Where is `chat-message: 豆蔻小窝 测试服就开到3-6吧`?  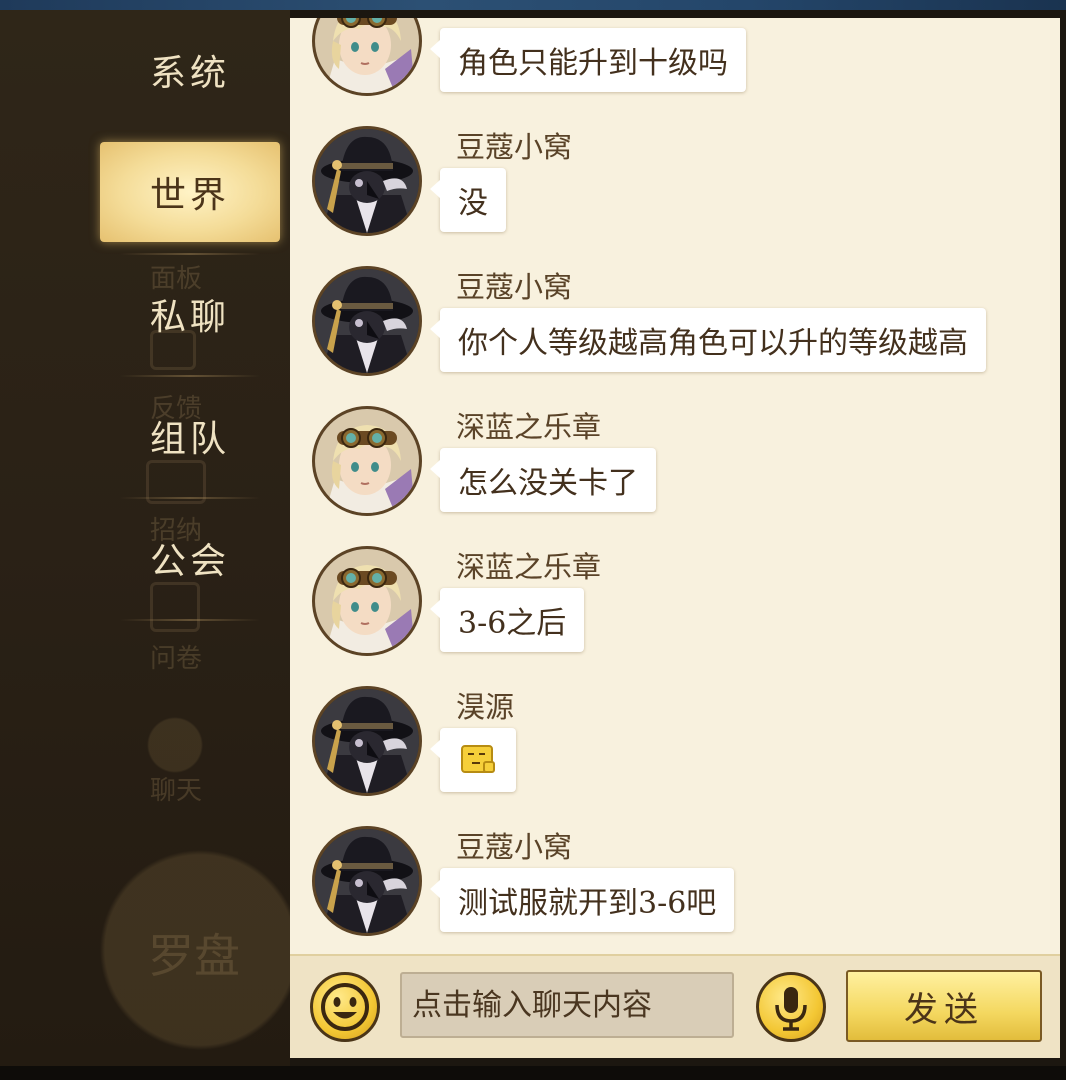 chat-message: 豆蔻小窝 测试服就开到3-6吧 is located at coordinates (675, 890).